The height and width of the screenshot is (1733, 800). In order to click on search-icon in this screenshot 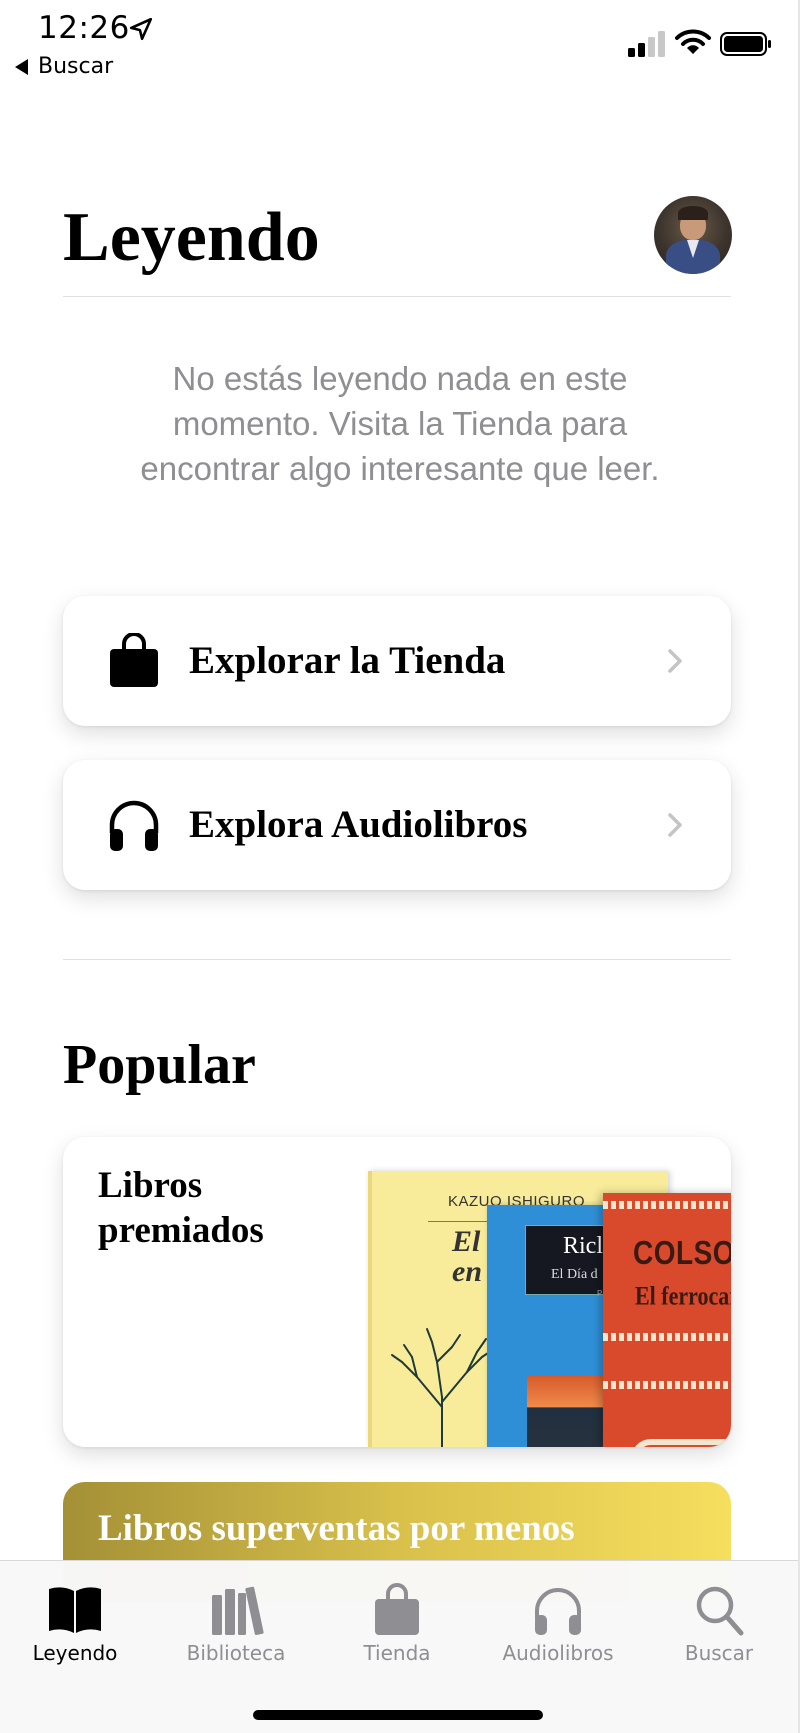, I will do `click(720, 1611)`.